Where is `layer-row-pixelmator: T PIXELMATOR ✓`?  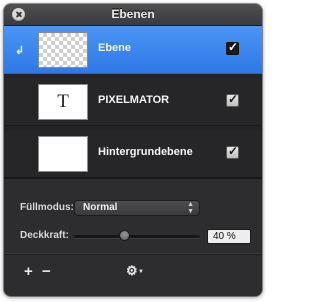
layer-row-pixelmator: T PIXELMATOR ✓ is located at coordinates (133, 102).